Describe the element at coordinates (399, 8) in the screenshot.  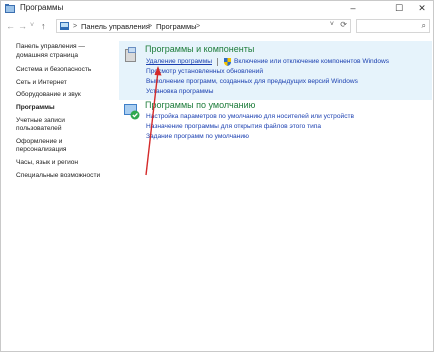
I see `maximize-button: ☐` at that location.